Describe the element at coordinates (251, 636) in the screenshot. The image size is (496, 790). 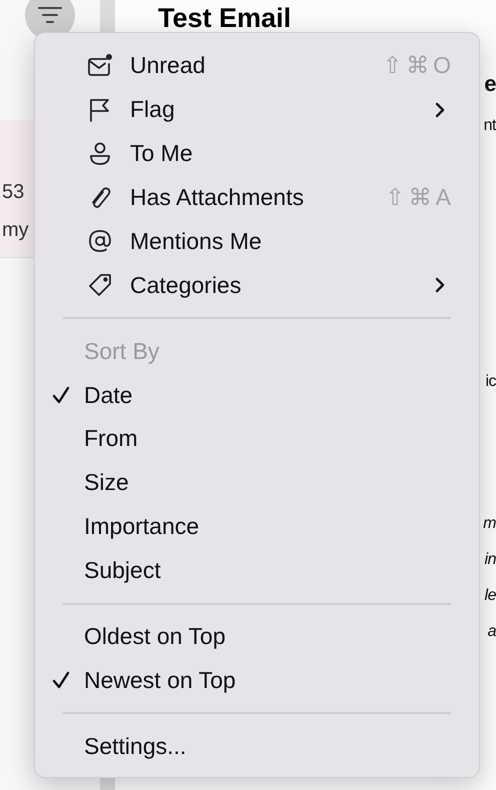
I see `menu-item: Oldest on Top` at that location.